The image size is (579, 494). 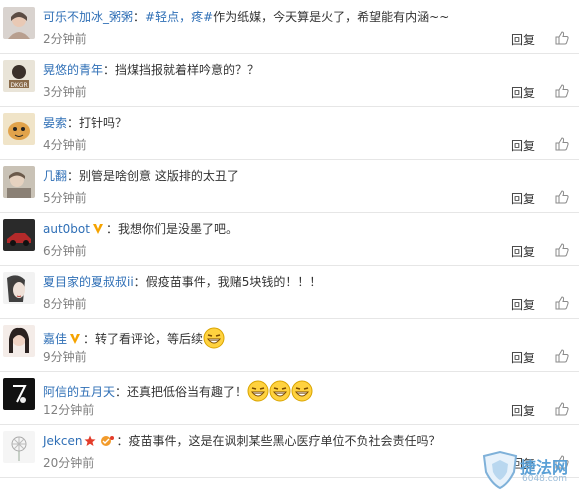 I want to click on username-link: 夏目家的夏叔叔ii, so click(x=88, y=282).